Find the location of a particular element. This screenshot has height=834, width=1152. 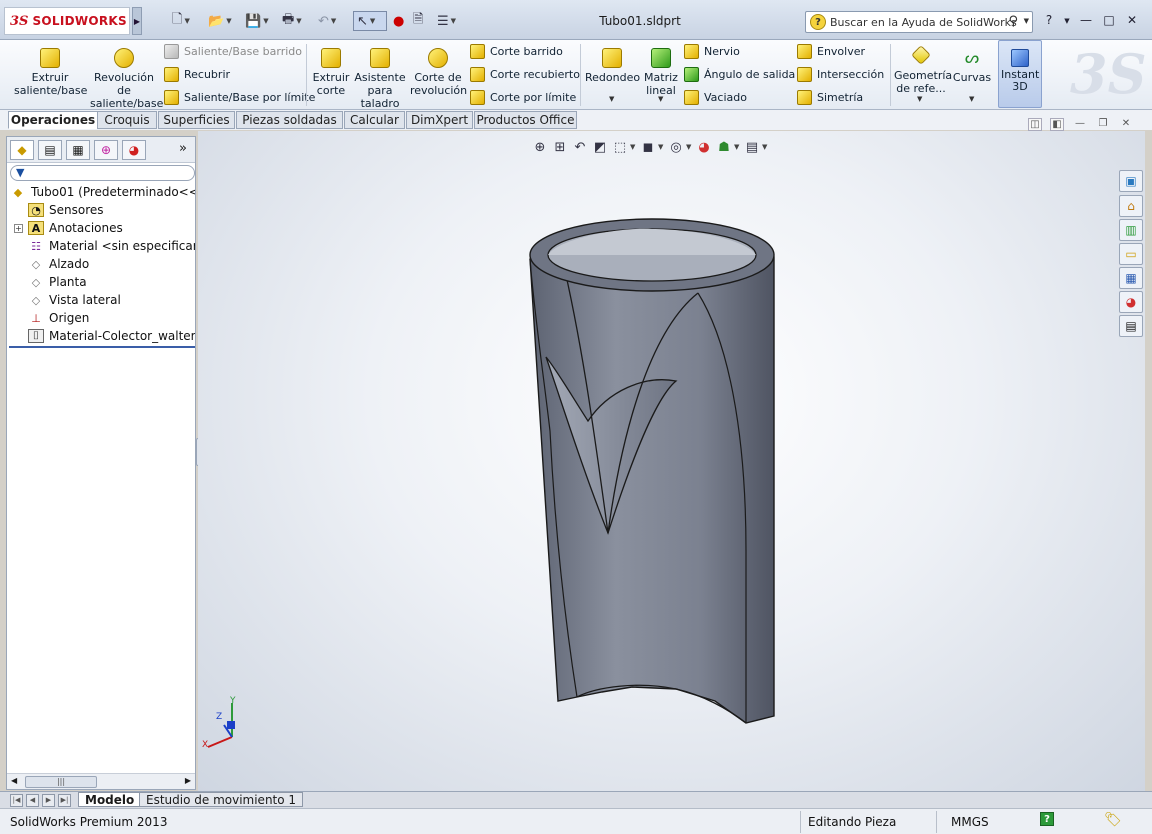

configuration-manager-tab: ▦ is located at coordinates (78, 150).